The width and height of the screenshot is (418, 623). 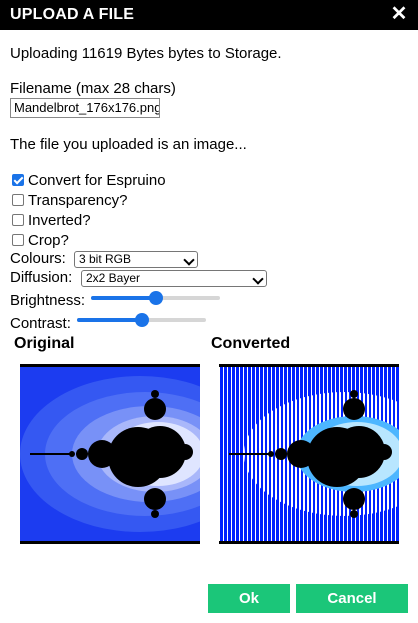 What do you see at coordinates (72, 14) in the screenshot?
I see `dialog-title: UPLOAD A FILE` at bounding box center [72, 14].